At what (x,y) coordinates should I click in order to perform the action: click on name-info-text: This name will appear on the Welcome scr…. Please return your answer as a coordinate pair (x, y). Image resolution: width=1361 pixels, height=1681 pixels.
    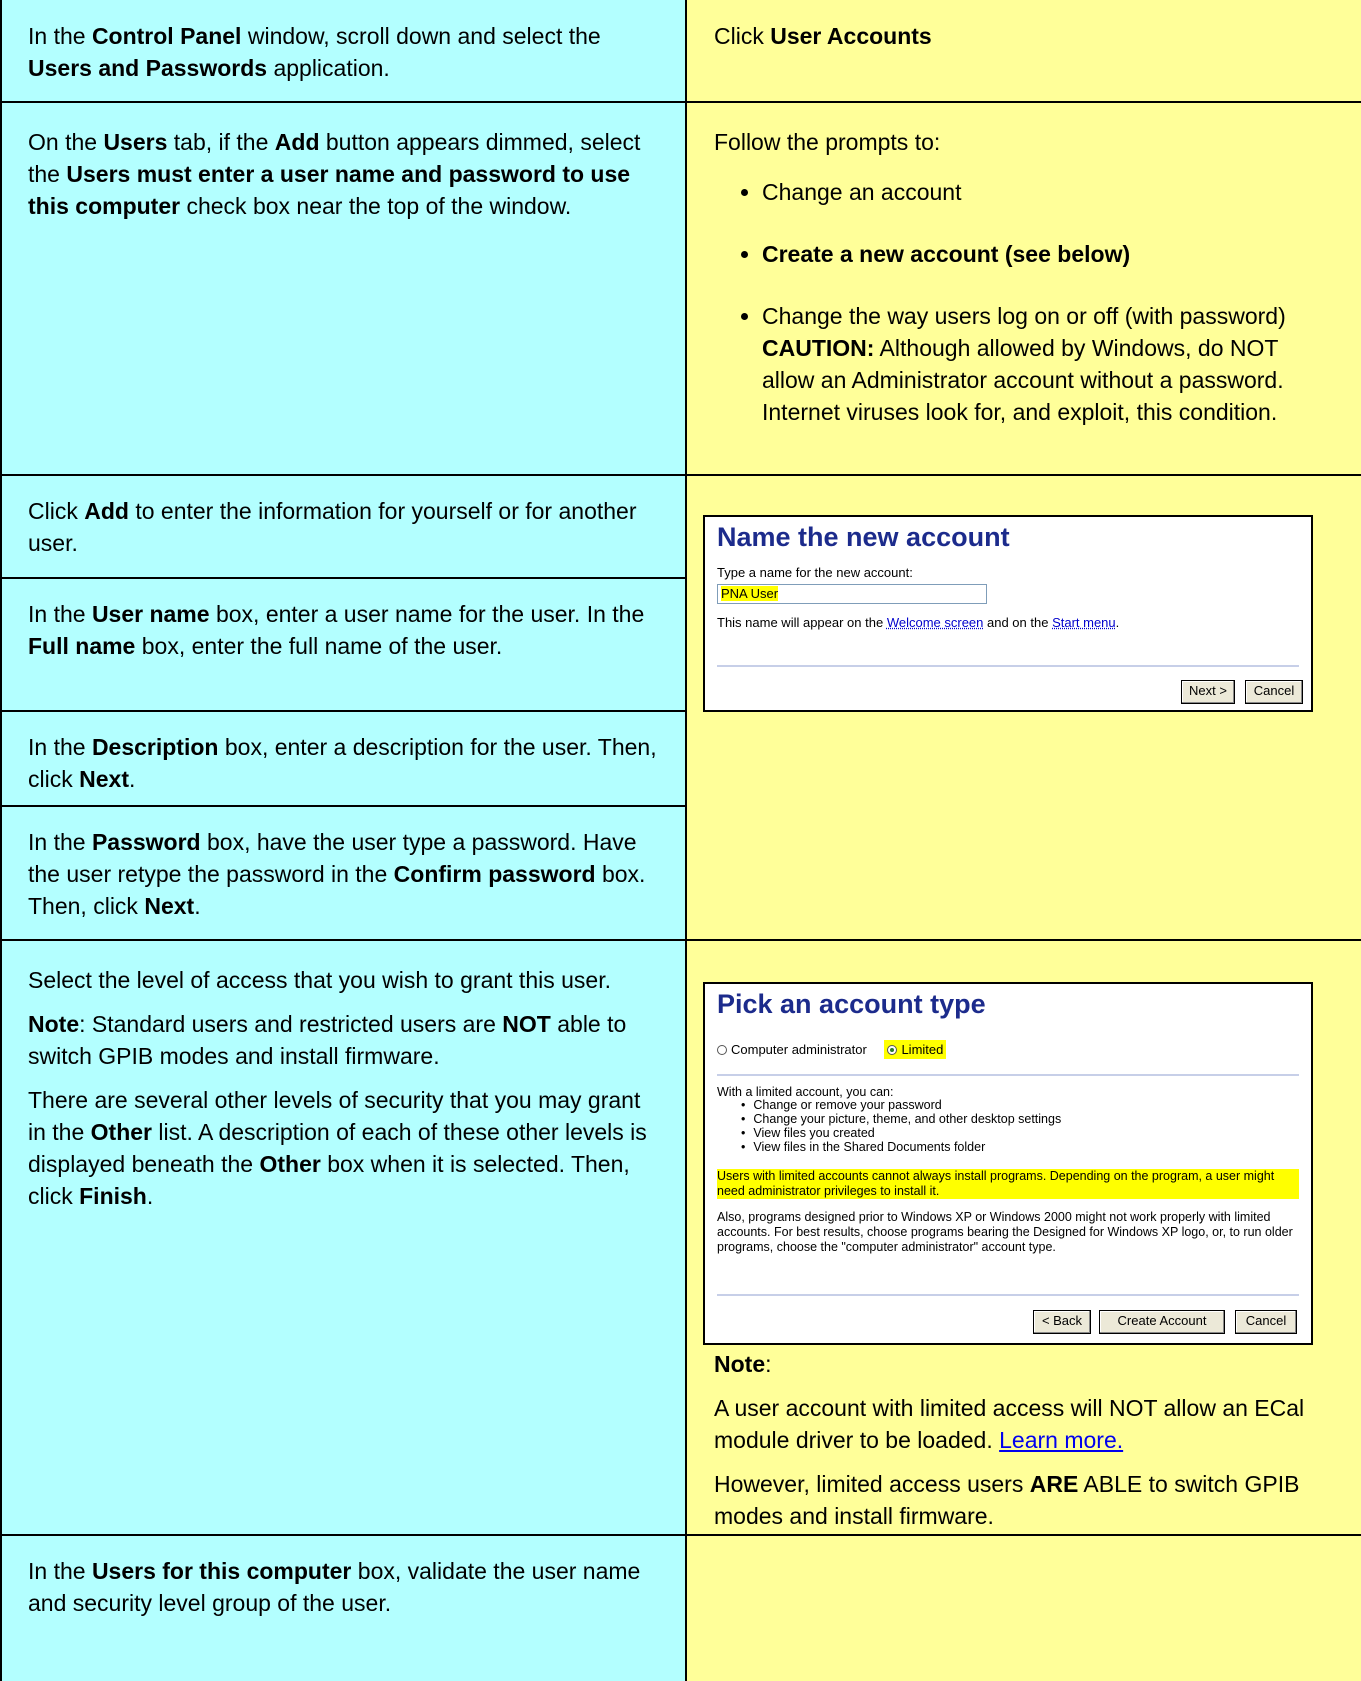
    Looking at the image, I should click on (918, 622).